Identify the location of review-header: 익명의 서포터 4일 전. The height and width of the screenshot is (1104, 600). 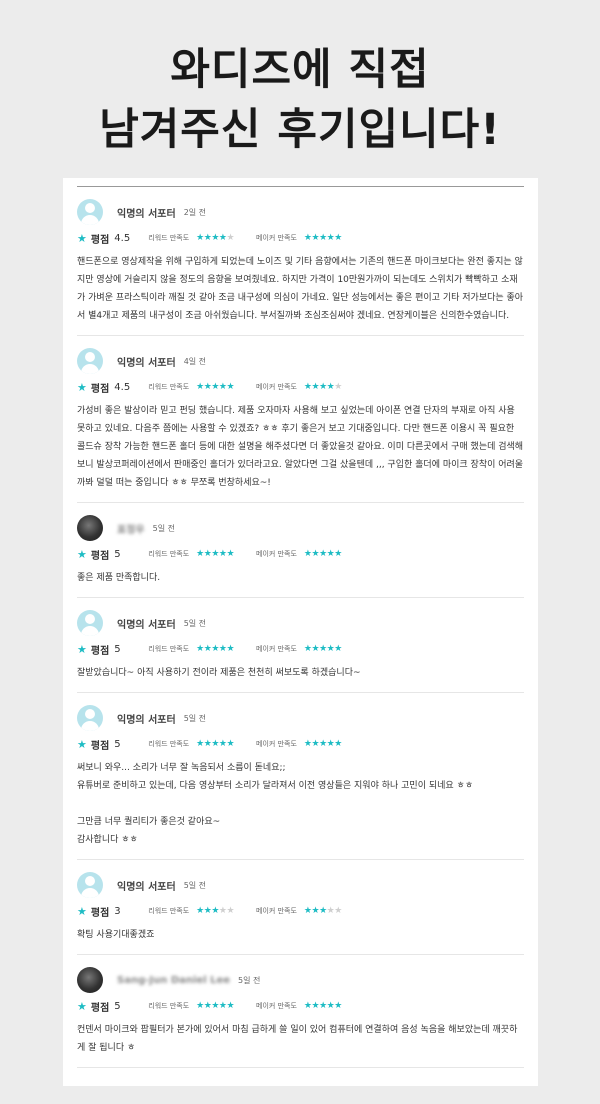
(300, 361).